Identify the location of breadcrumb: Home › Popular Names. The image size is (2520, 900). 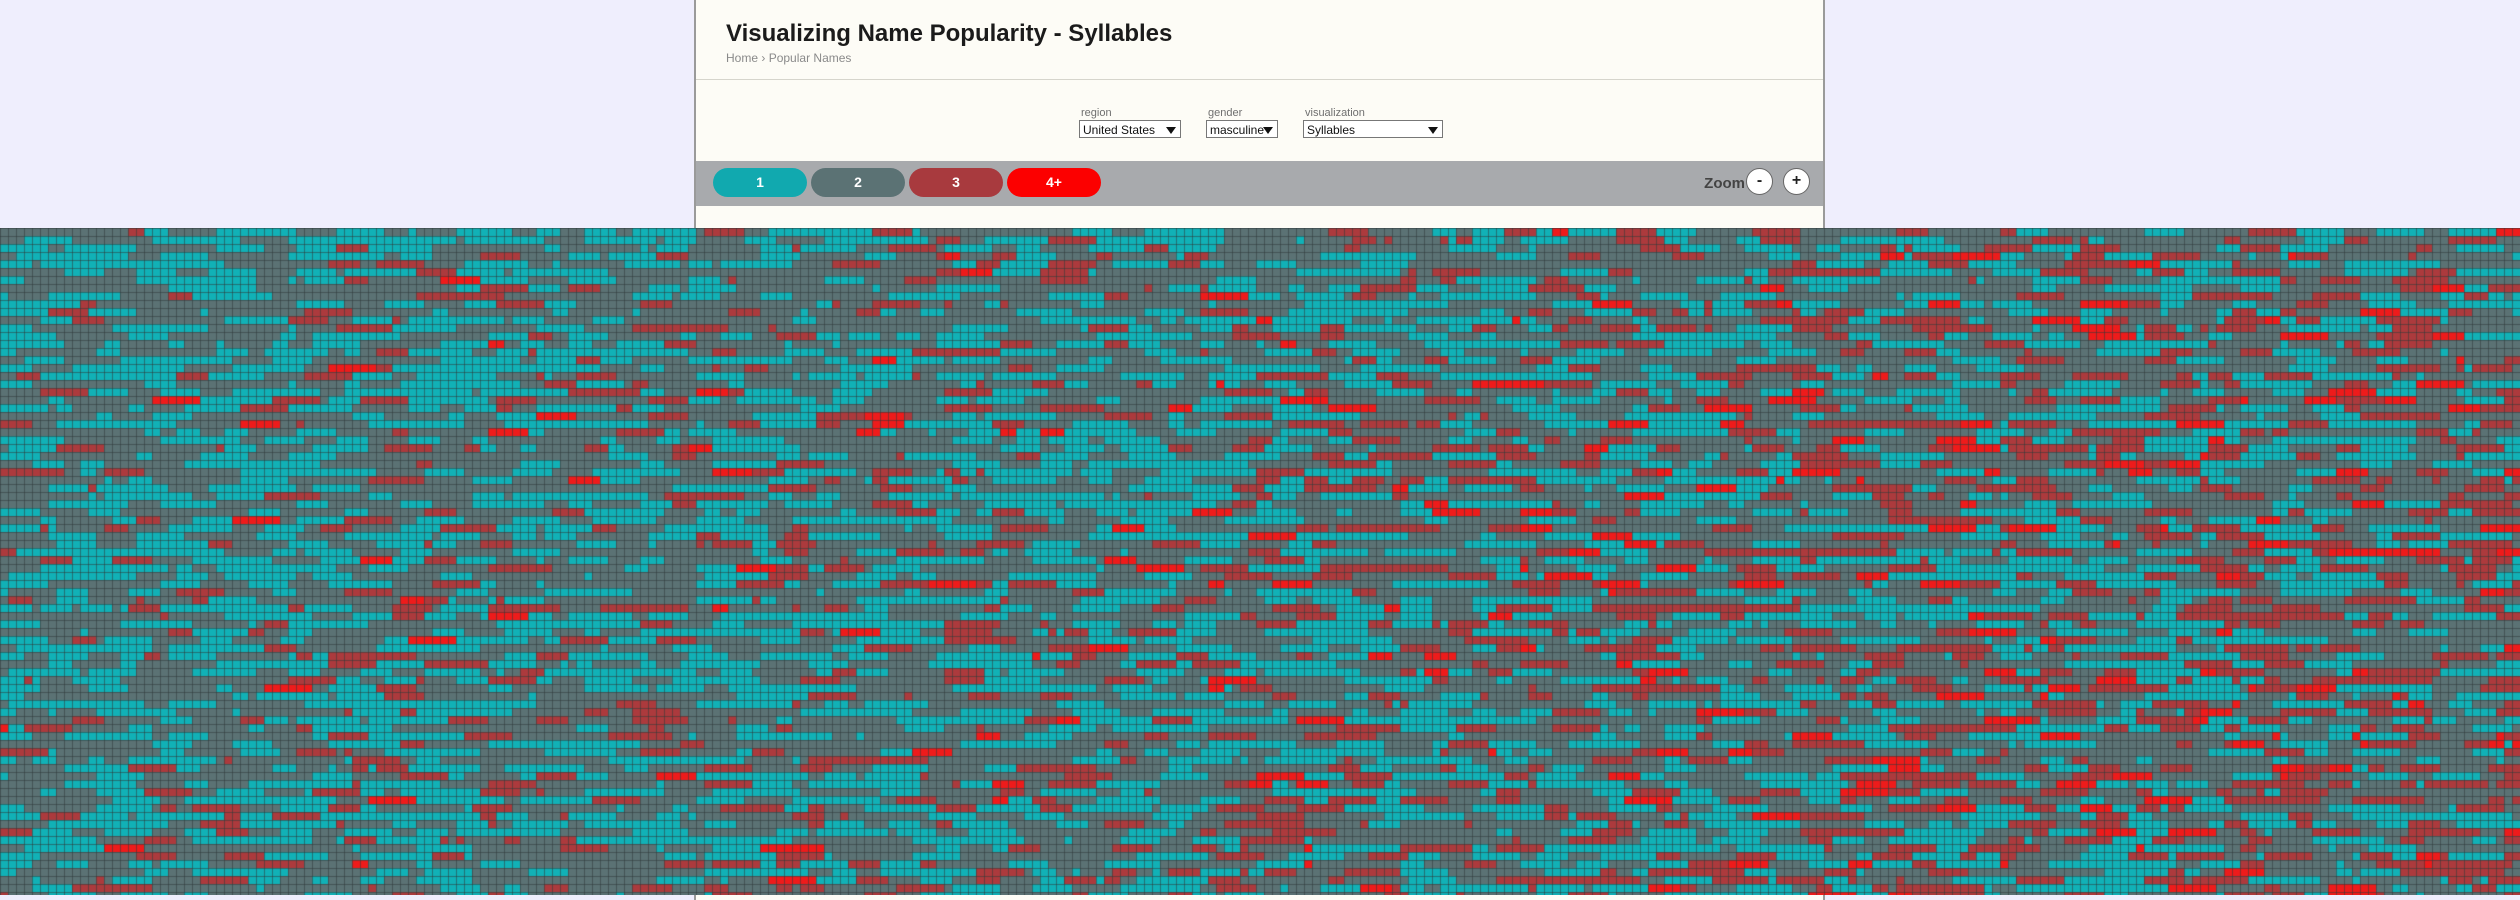
(788, 58).